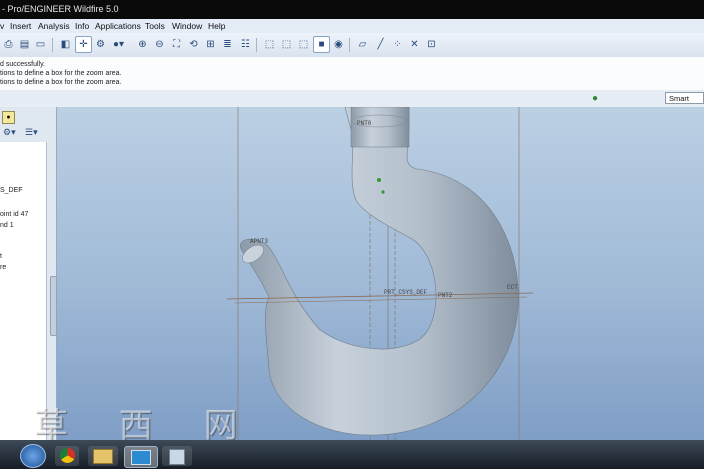 The width and height of the screenshot is (704, 469). What do you see at coordinates (159, 44) in the screenshot?
I see `zoom-out-icon: ⊖` at bounding box center [159, 44].